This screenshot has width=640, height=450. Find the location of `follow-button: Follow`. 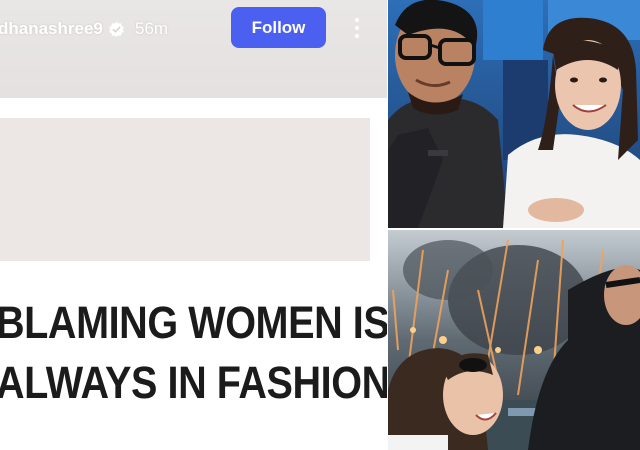

follow-button: Follow is located at coordinates (278, 27).